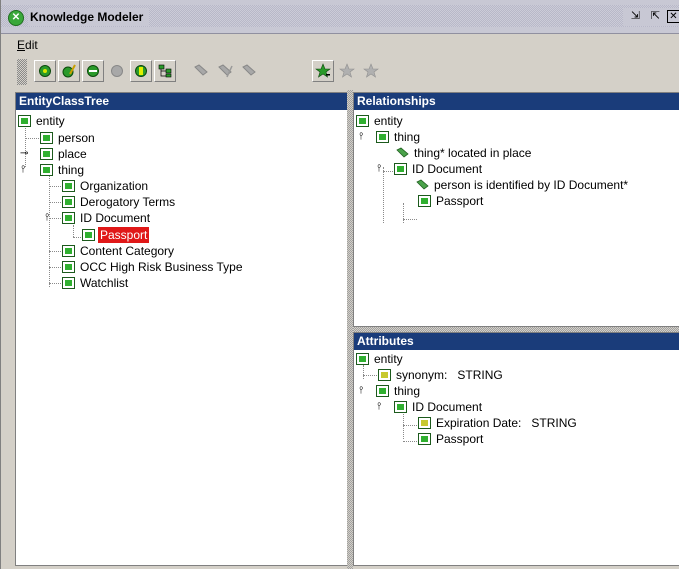  What do you see at coordinates (340, 45) in the screenshot?
I see `menu-bar: Edit` at bounding box center [340, 45].